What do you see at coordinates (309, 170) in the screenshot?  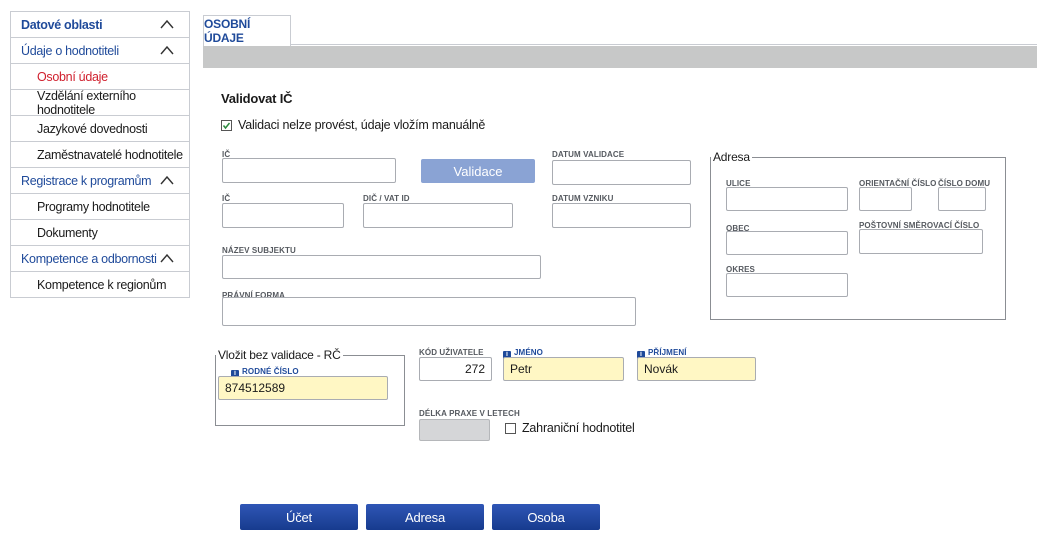 I see `ic-input` at bounding box center [309, 170].